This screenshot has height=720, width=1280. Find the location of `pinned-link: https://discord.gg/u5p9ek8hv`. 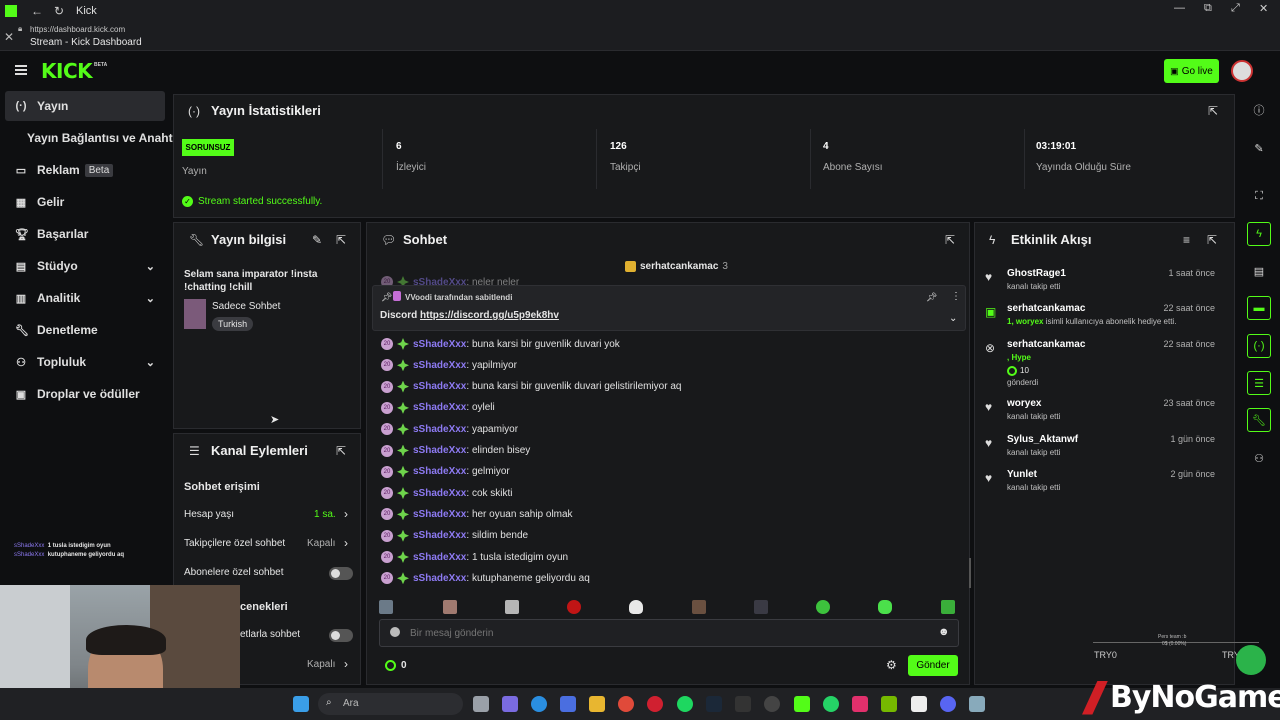

pinned-link: https://discord.gg/u5p9ek8hv is located at coordinates (489, 315).